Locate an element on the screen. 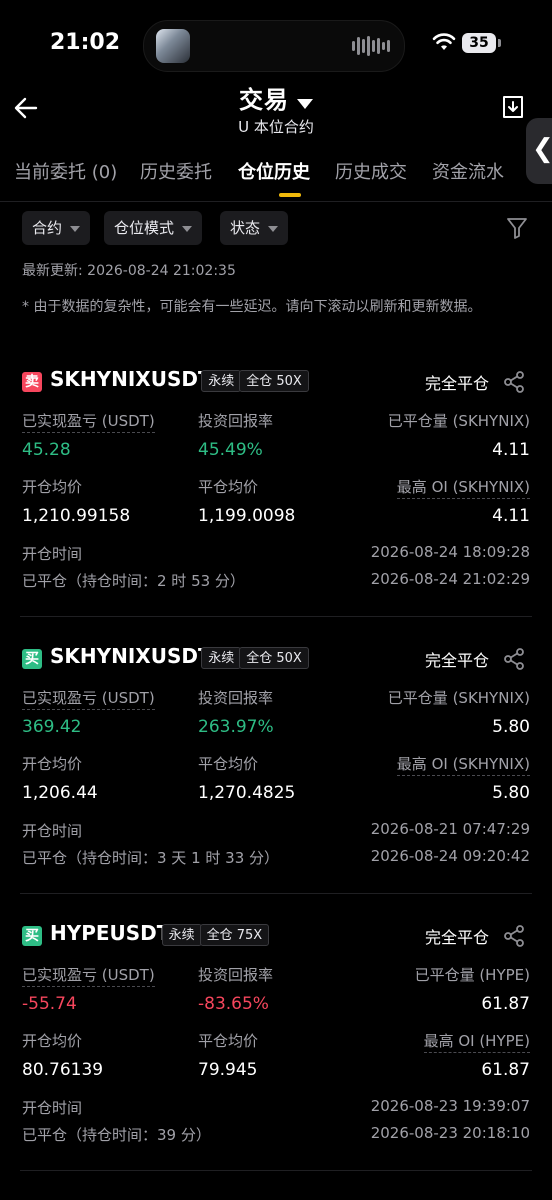  realized-pnl-value: 369.42 is located at coordinates (52, 727).